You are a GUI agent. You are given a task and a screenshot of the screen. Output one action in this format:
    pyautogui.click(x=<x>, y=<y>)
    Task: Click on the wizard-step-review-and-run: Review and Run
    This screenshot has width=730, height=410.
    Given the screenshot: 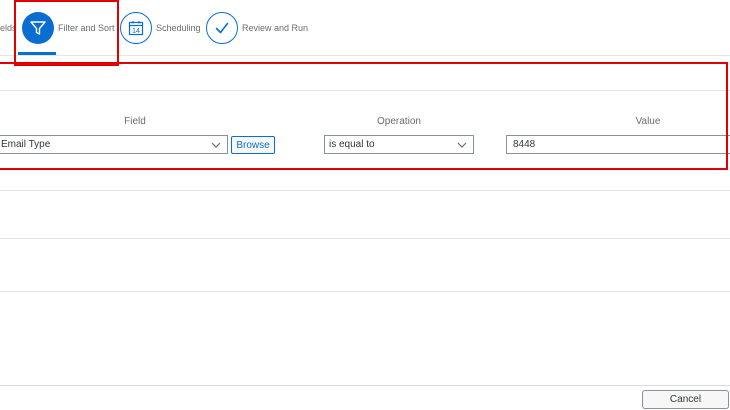 What is the action you would take?
    pyautogui.click(x=257, y=28)
    